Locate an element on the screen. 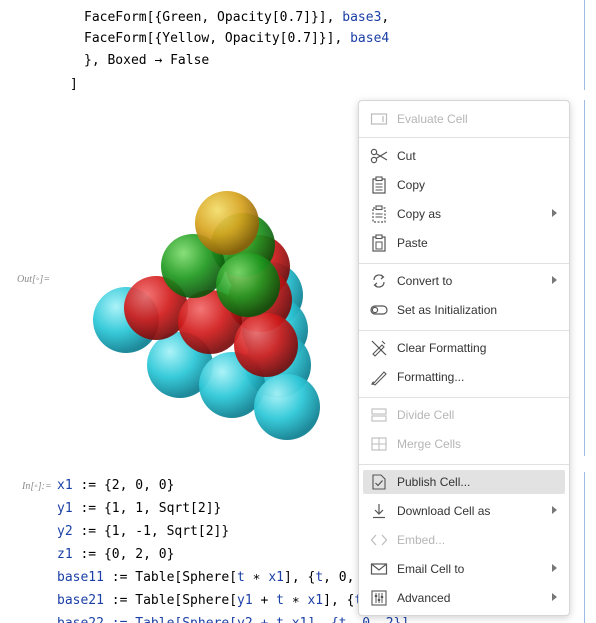  convert-arrows-icon is located at coordinates (379, 281).